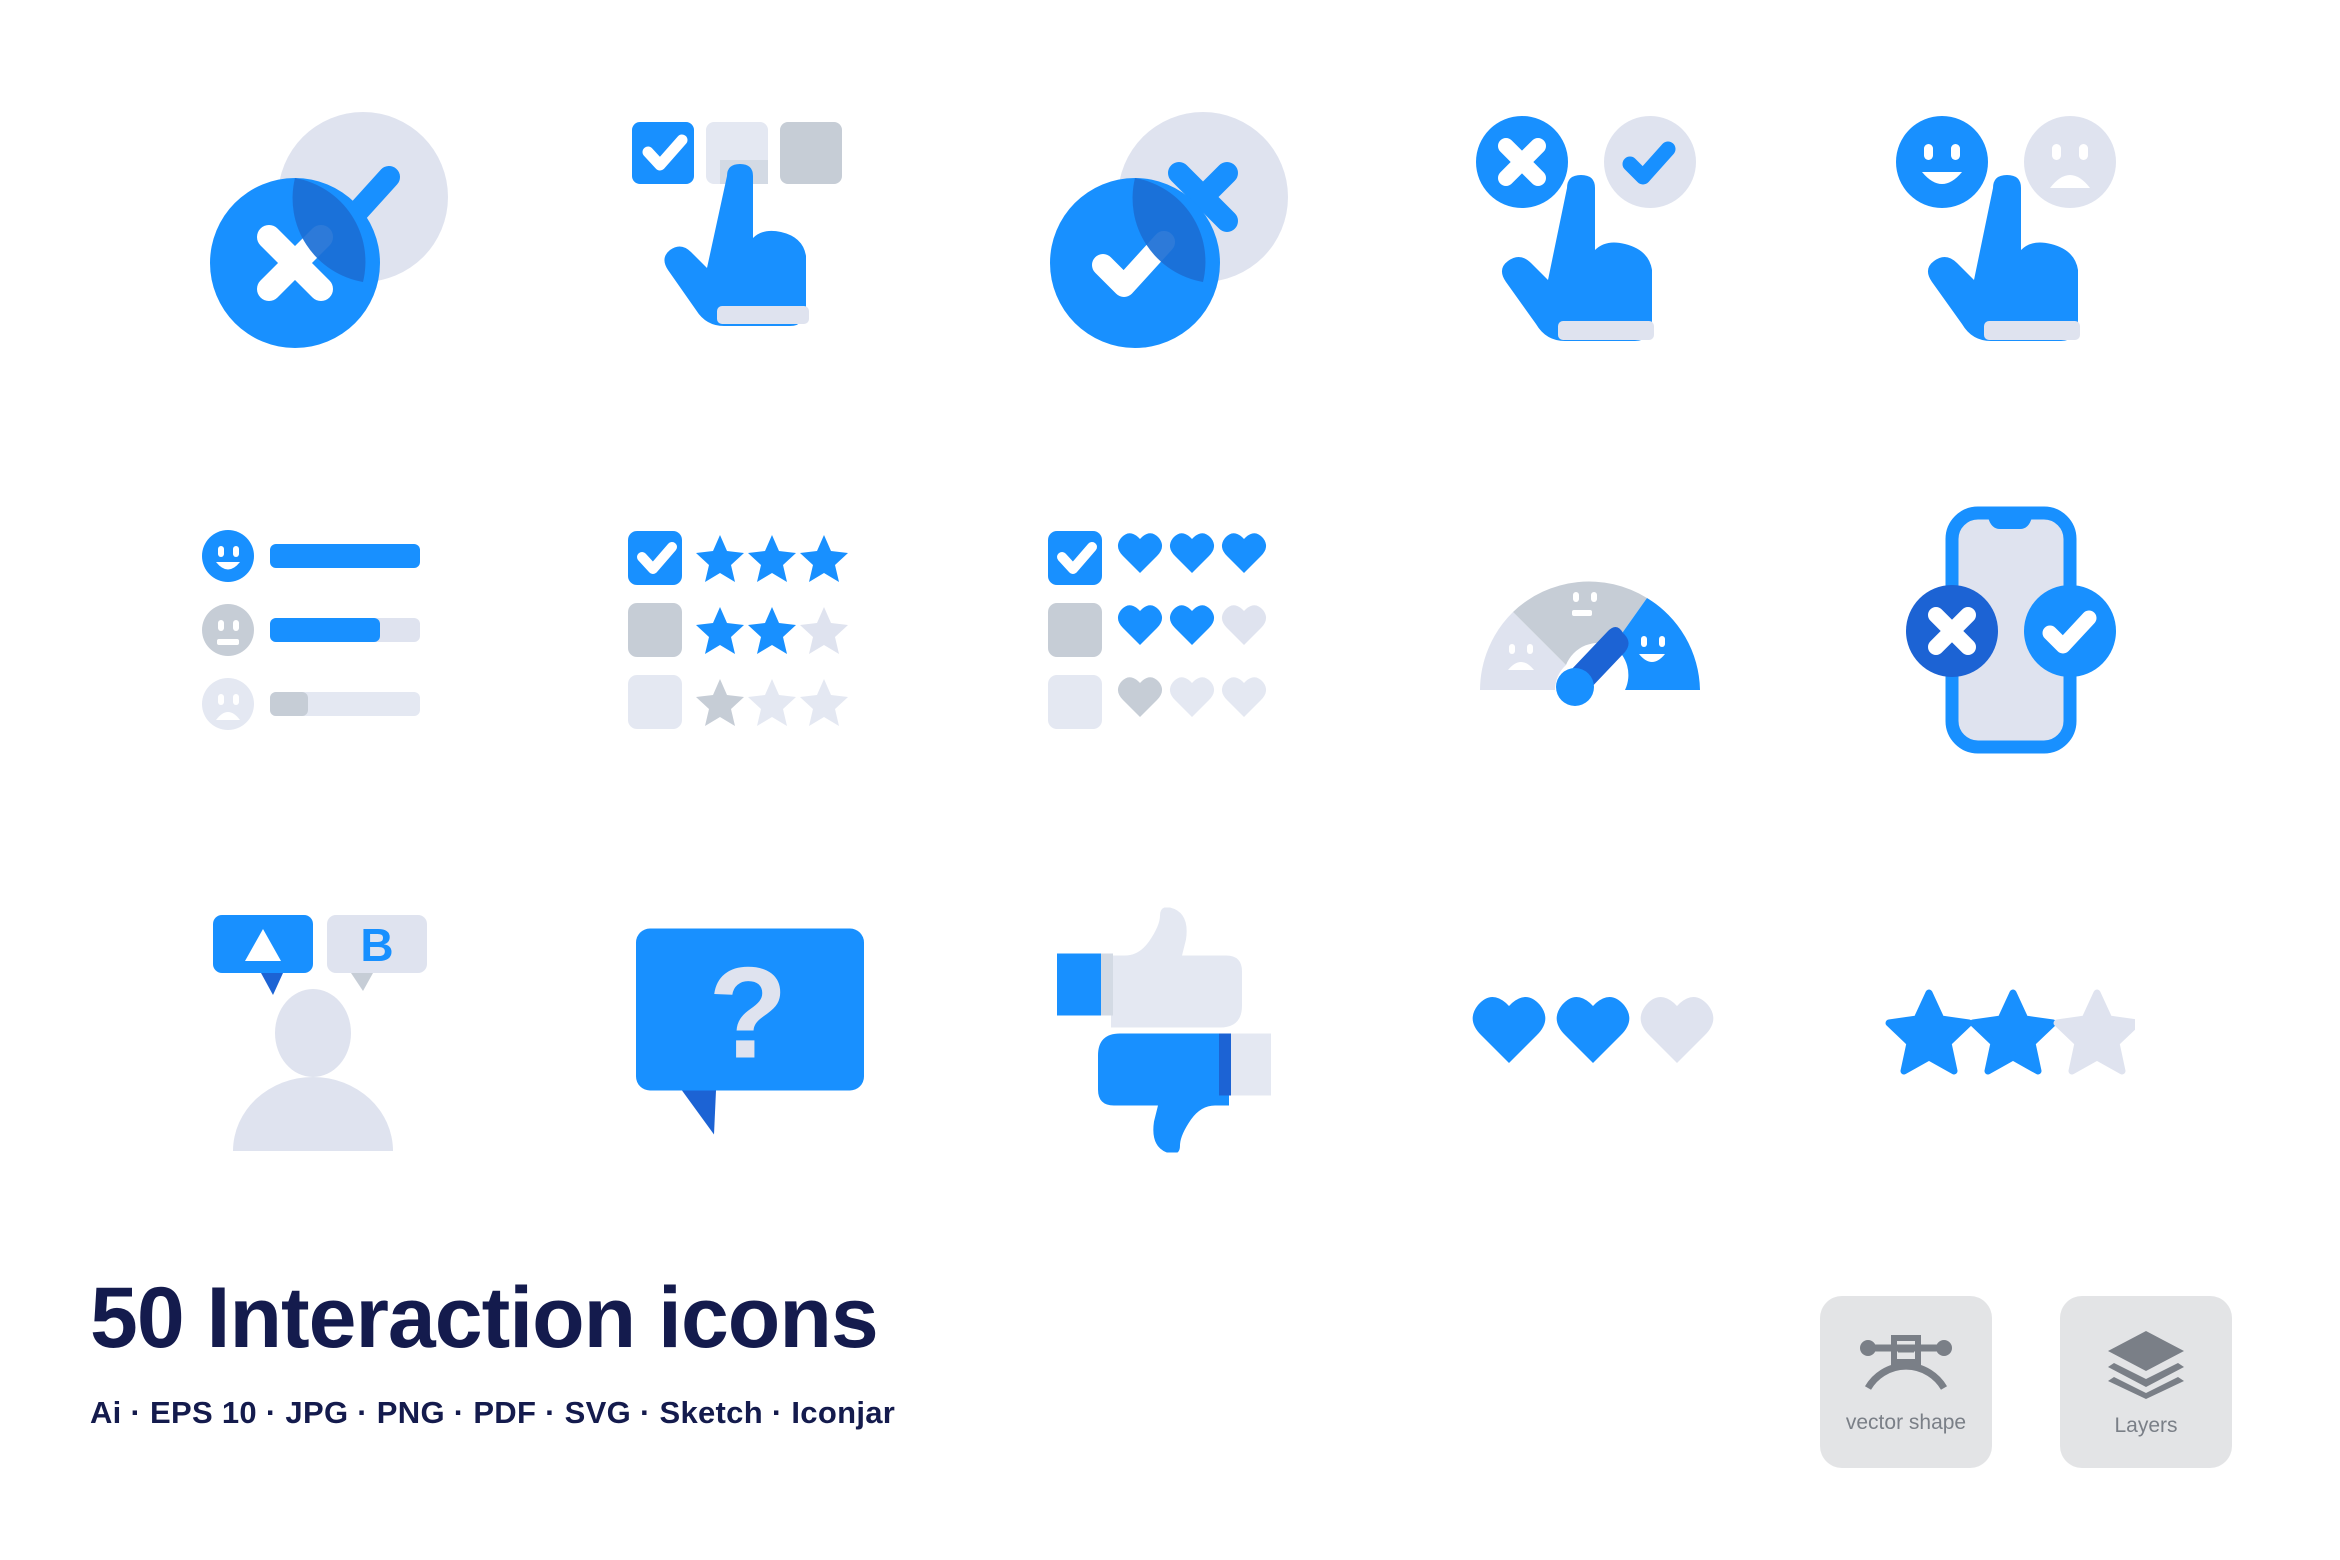 This screenshot has height=1560, width=2340. What do you see at coordinates (1952, 631) in the screenshot?
I see `cross-circle-icon` at bounding box center [1952, 631].